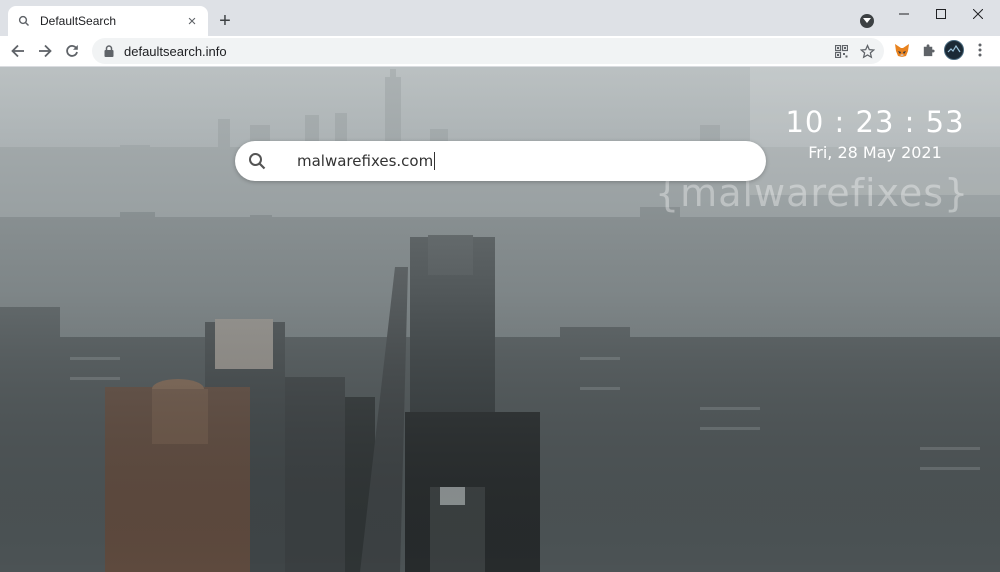  Describe the element at coordinates (78, 21) in the screenshot. I see `tab-title: DefaultSearch` at that location.